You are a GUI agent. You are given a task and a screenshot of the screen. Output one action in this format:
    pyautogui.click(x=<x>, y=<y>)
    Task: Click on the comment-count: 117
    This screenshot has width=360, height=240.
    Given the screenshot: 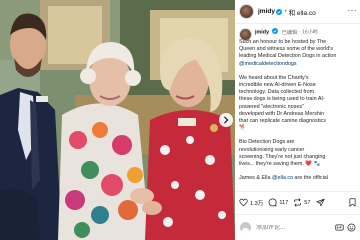 What is the action you would take?
    pyautogui.click(x=283, y=203)
    